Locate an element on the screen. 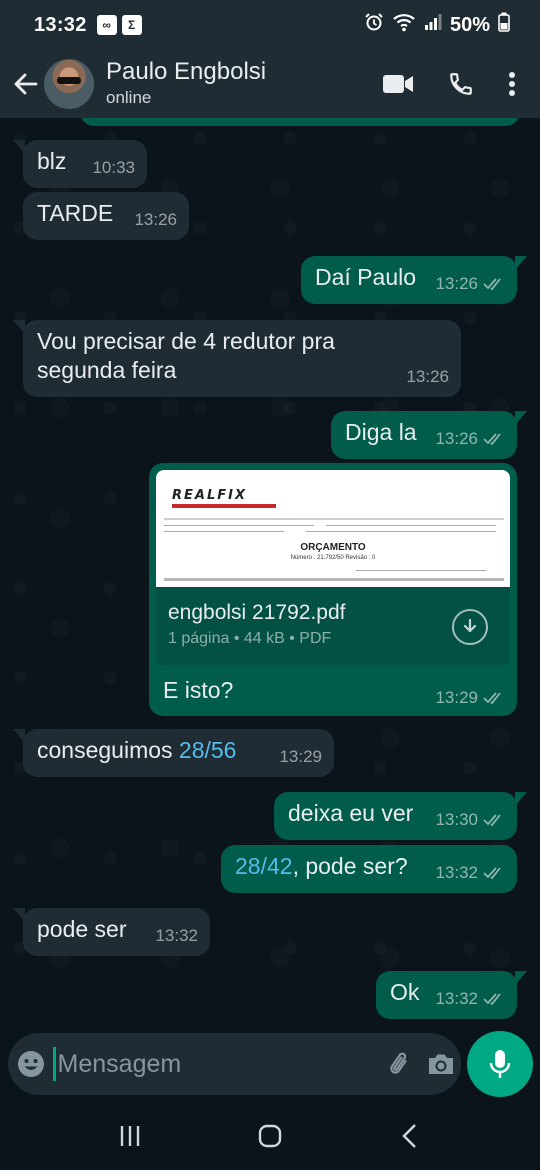 The image size is (540, 1170). voice-call-button is located at coordinates (461, 84).